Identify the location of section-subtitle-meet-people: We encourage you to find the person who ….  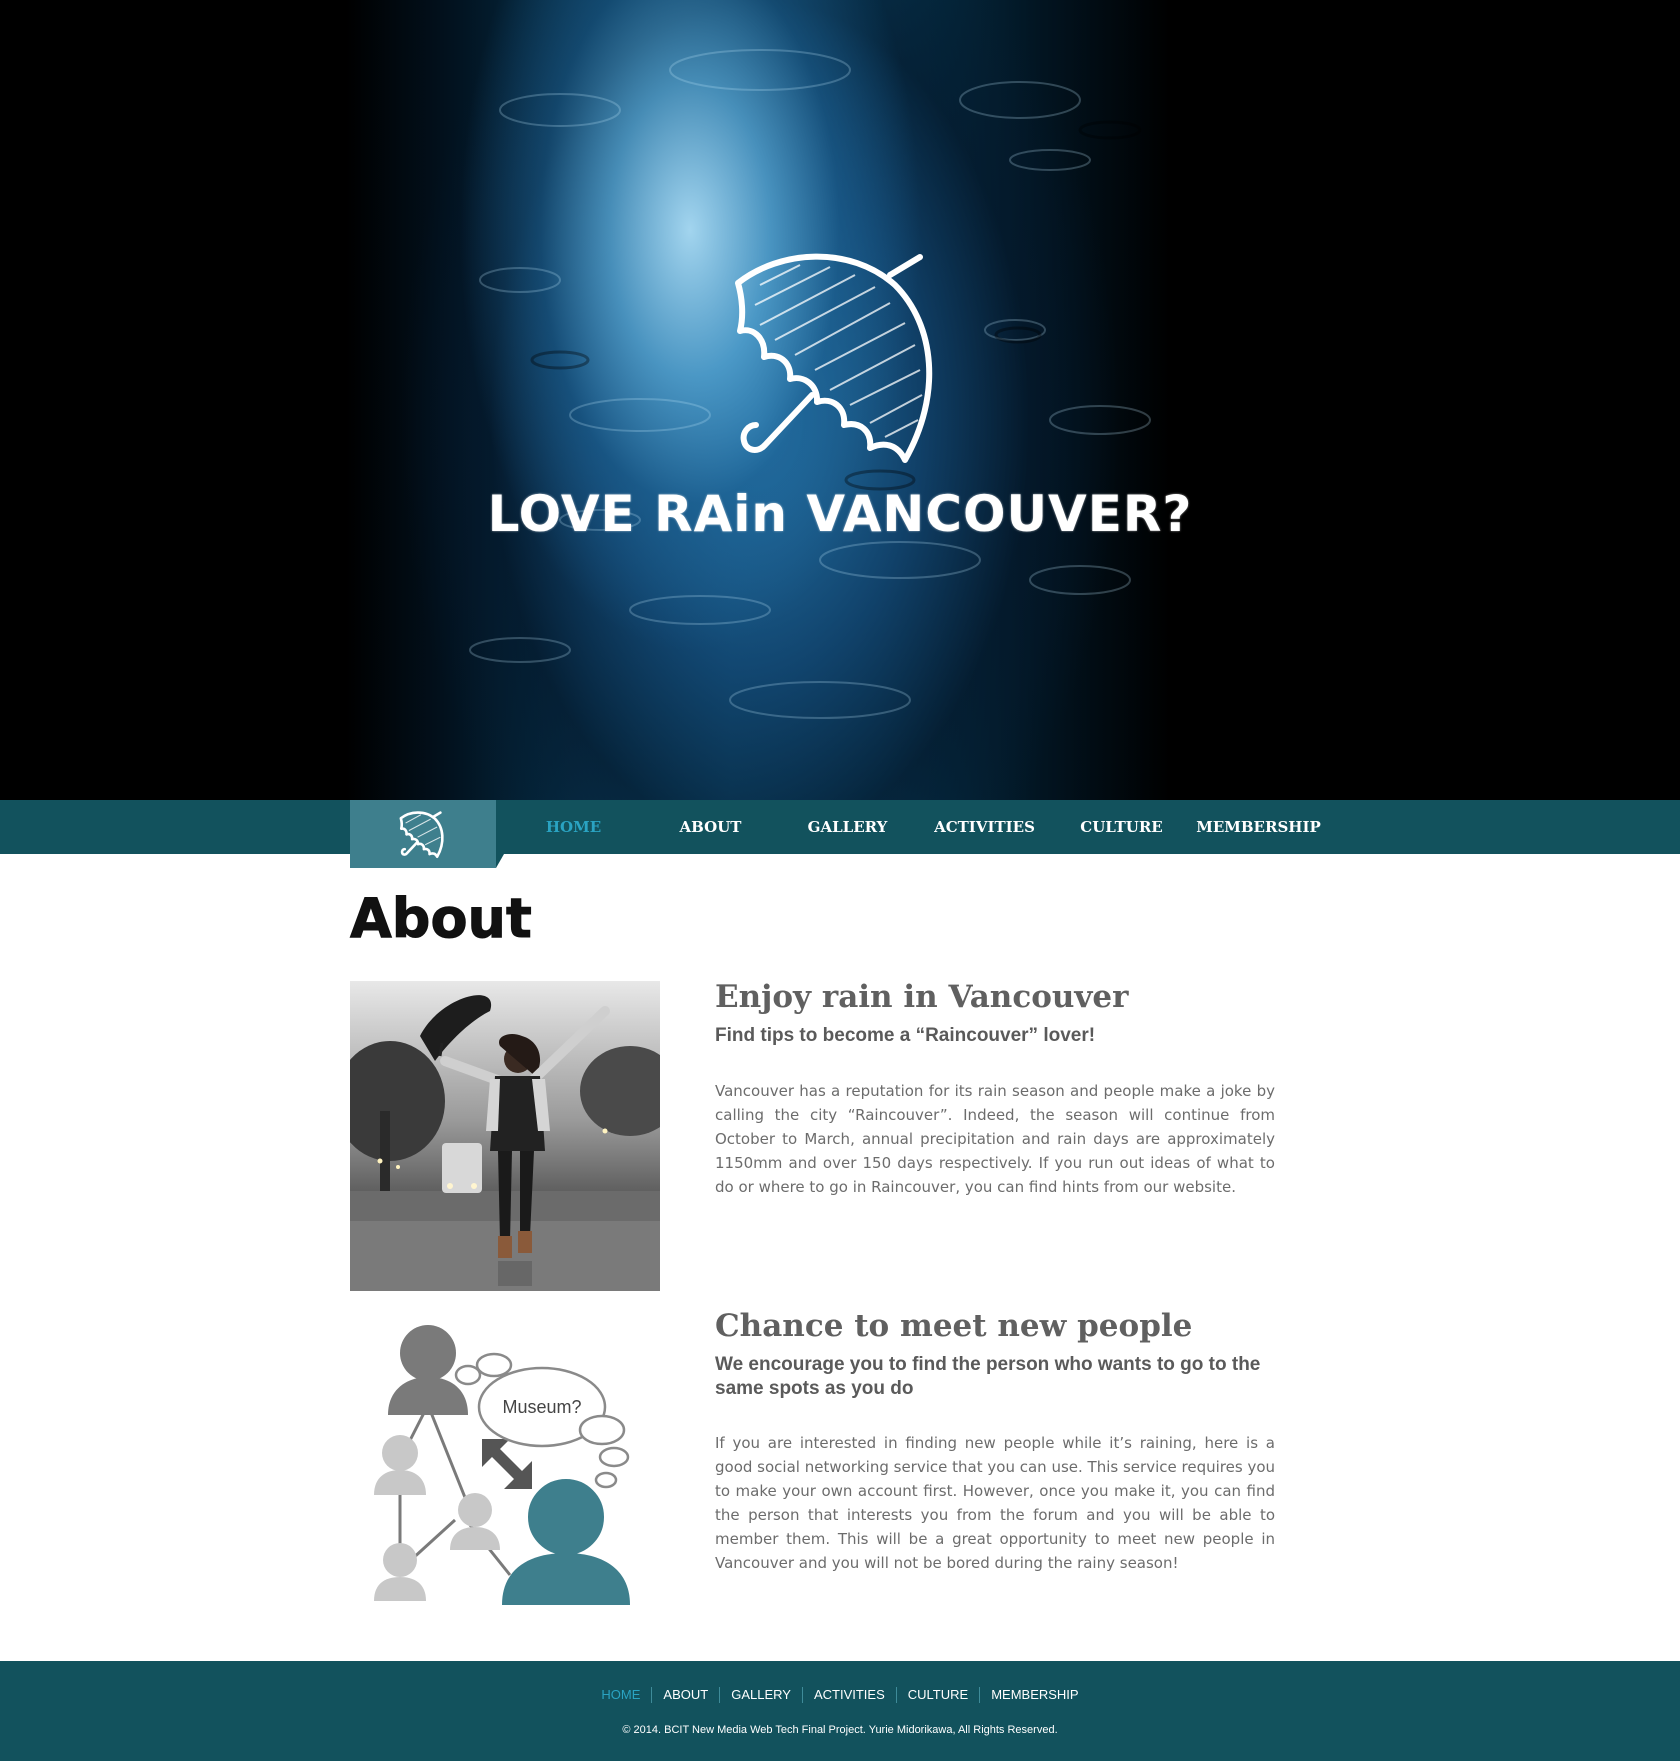
(988, 1376).